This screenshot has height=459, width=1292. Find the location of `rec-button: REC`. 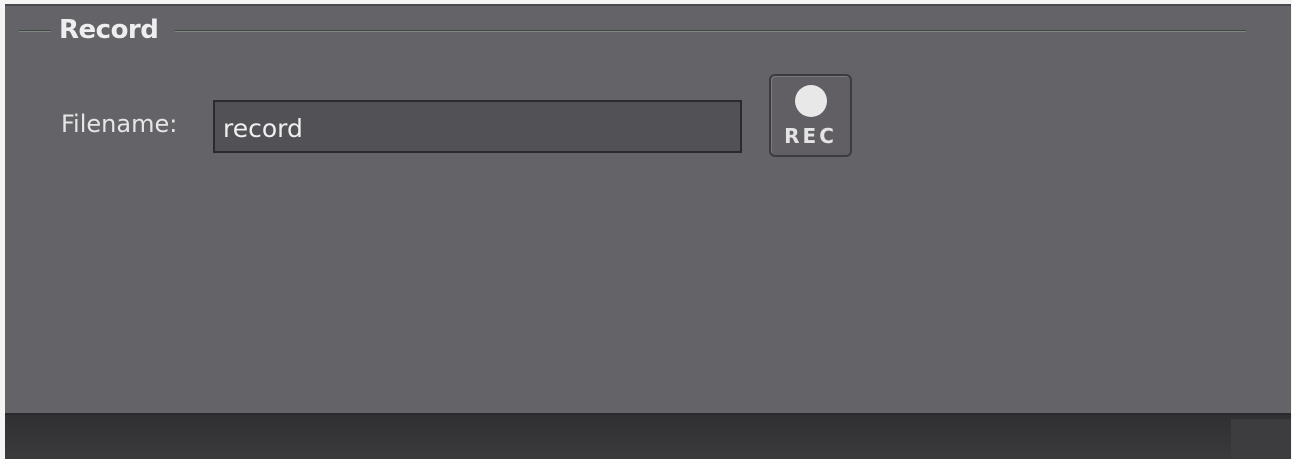

rec-button: REC is located at coordinates (810, 115).